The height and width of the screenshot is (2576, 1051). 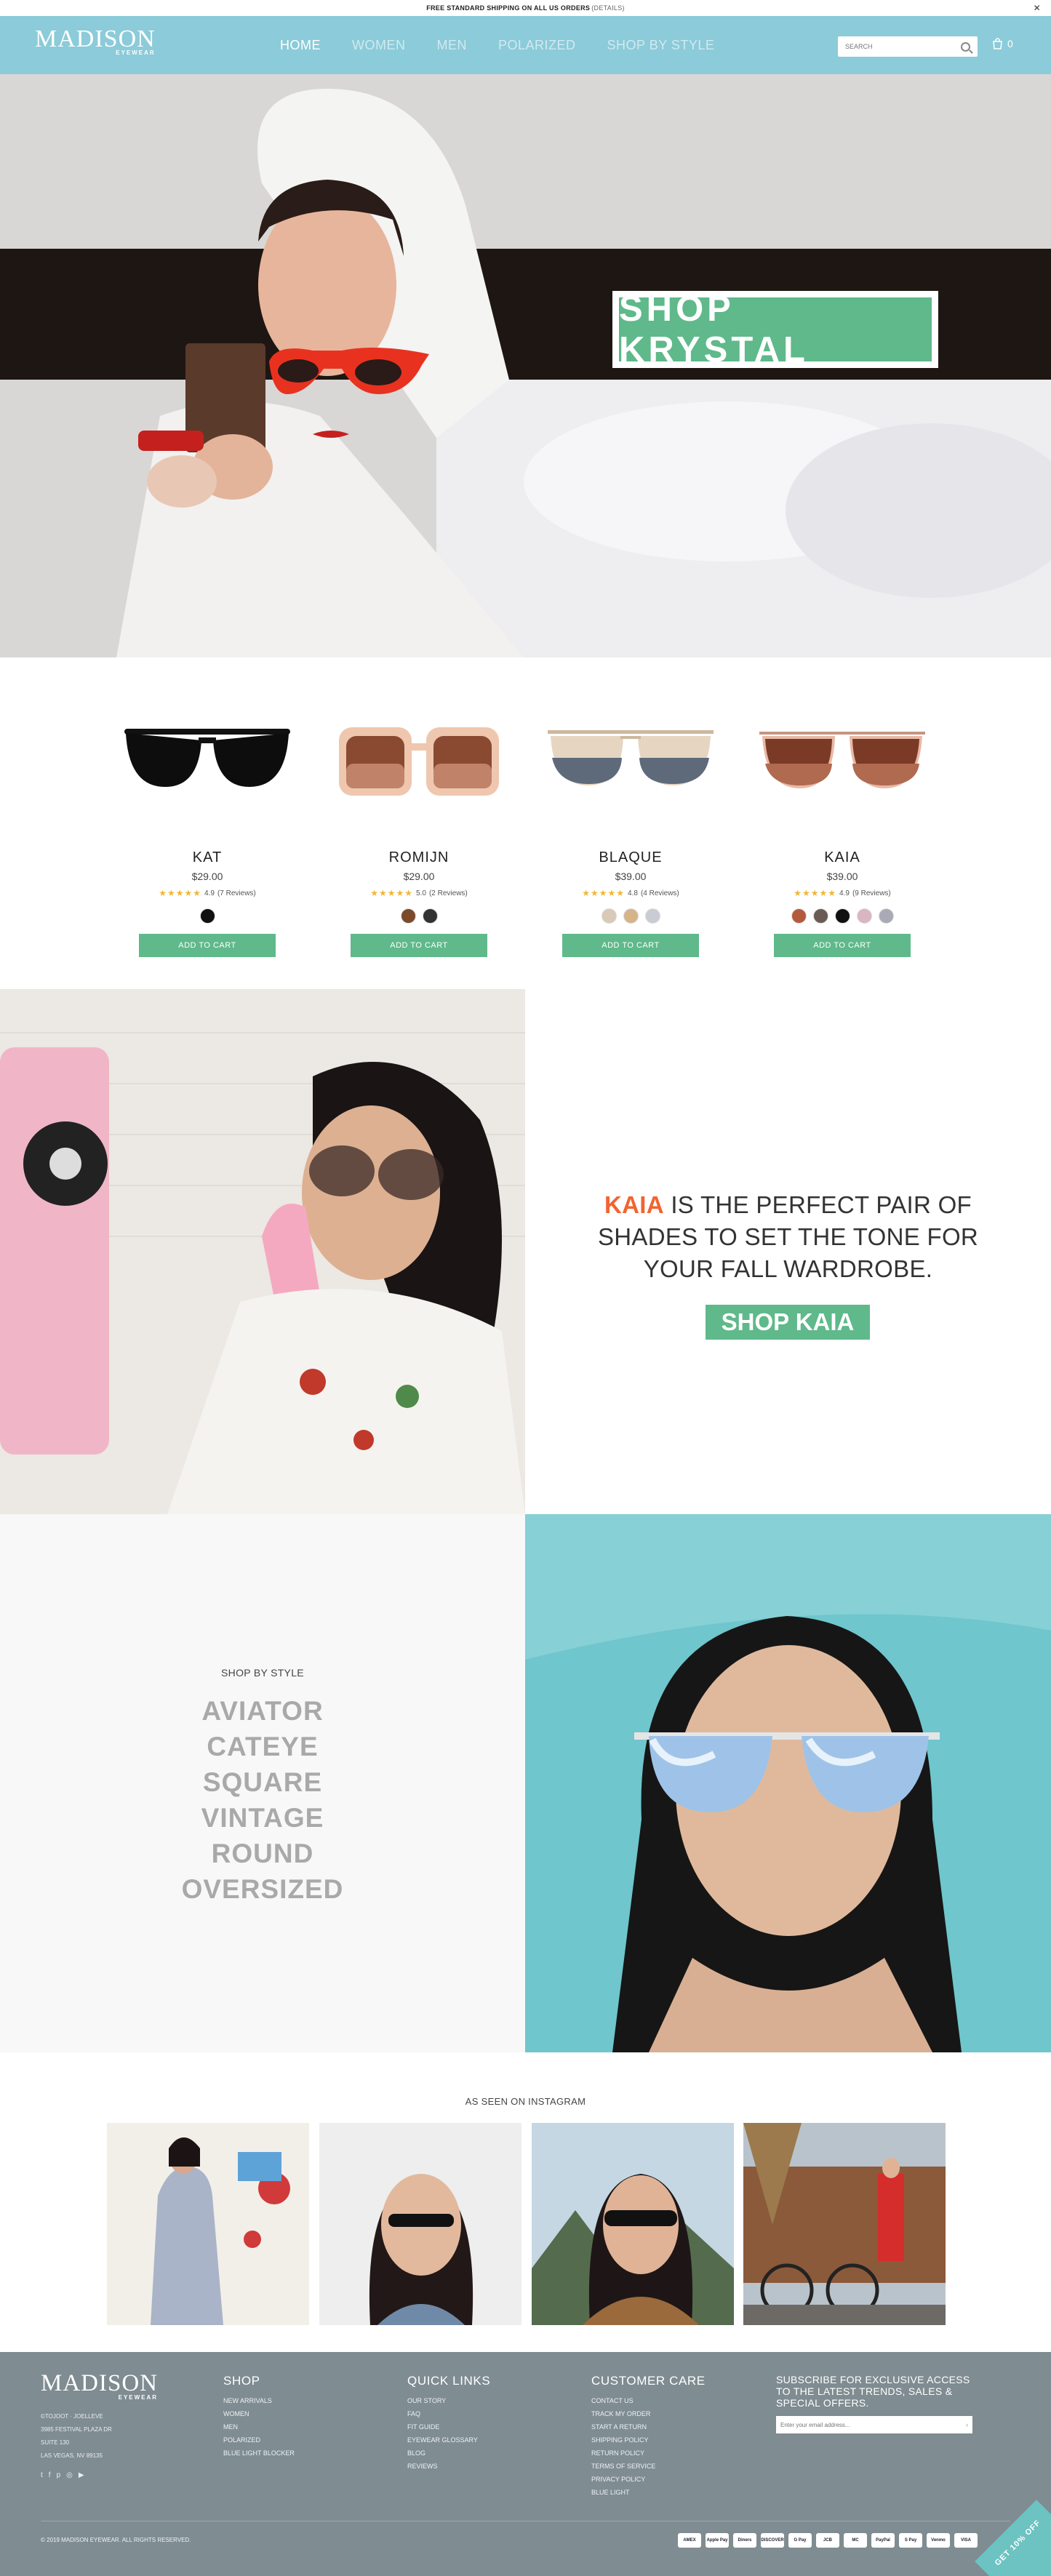 I want to click on footer-link: TERMS OF SERVICE, so click(x=649, y=2466).